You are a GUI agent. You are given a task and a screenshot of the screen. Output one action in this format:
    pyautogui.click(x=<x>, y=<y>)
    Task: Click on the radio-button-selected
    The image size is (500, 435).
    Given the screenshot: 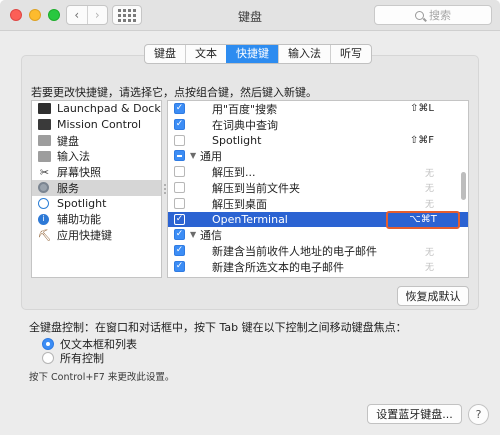 What is the action you would take?
    pyautogui.click(x=48, y=344)
    